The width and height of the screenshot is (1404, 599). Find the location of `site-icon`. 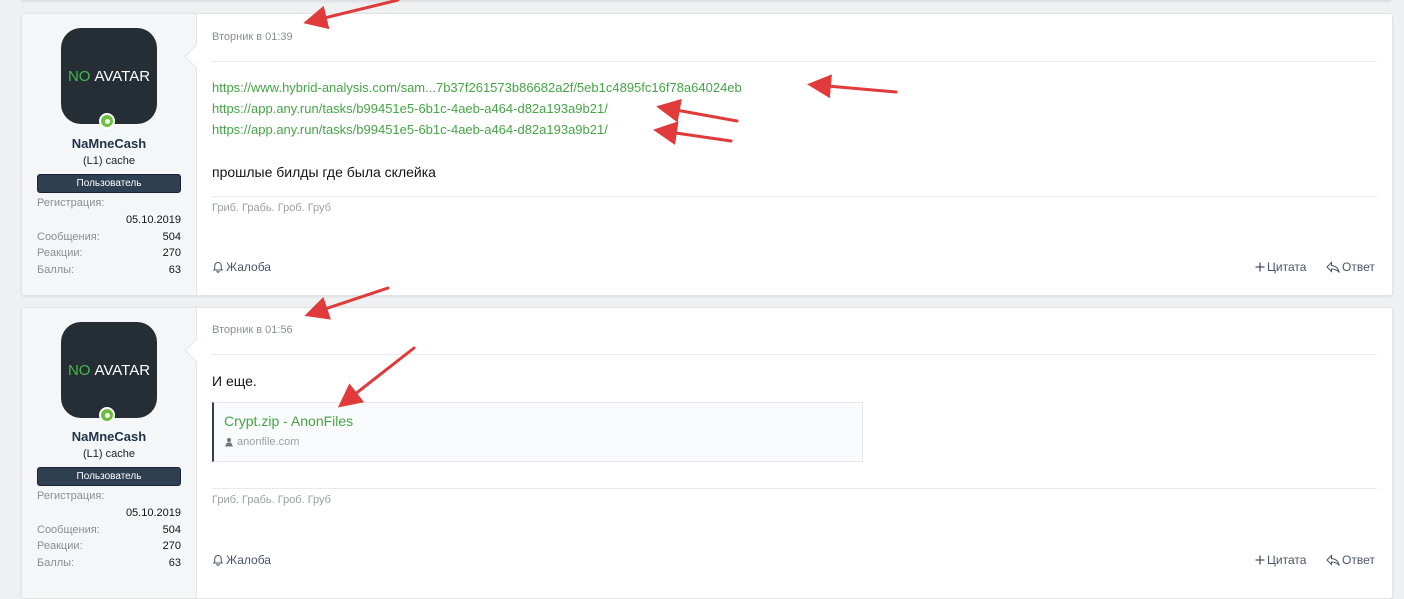

site-icon is located at coordinates (229, 442).